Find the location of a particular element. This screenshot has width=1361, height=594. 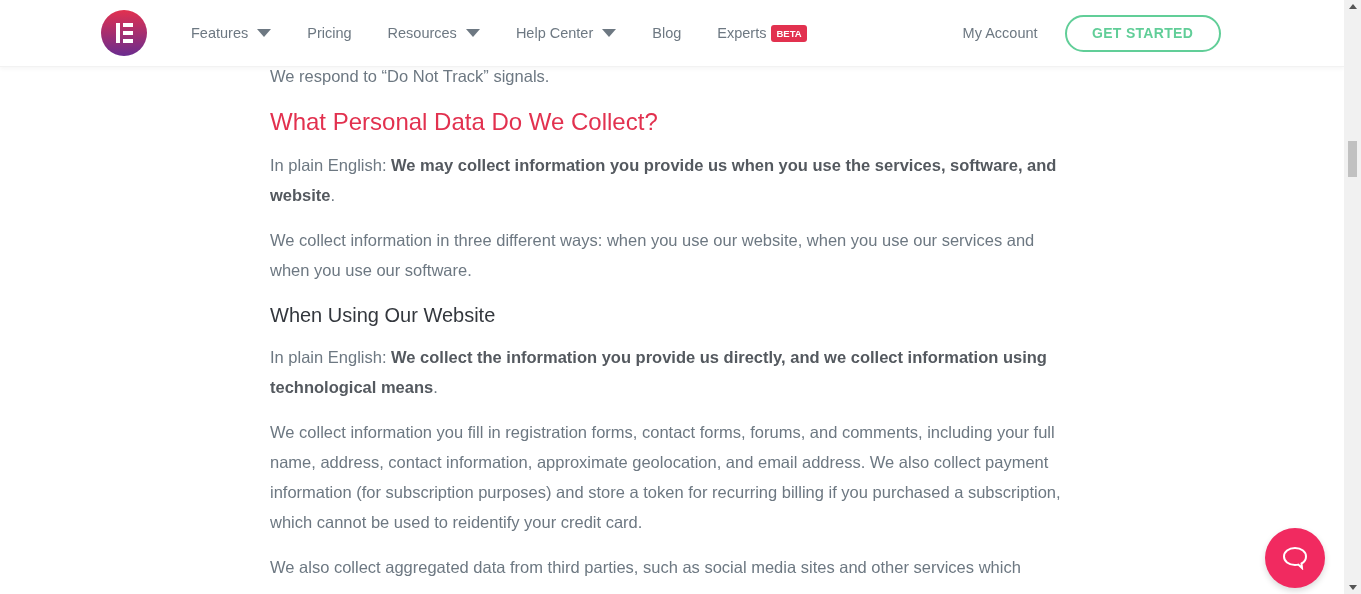

nav-link: Resources is located at coordinates (433, 33).